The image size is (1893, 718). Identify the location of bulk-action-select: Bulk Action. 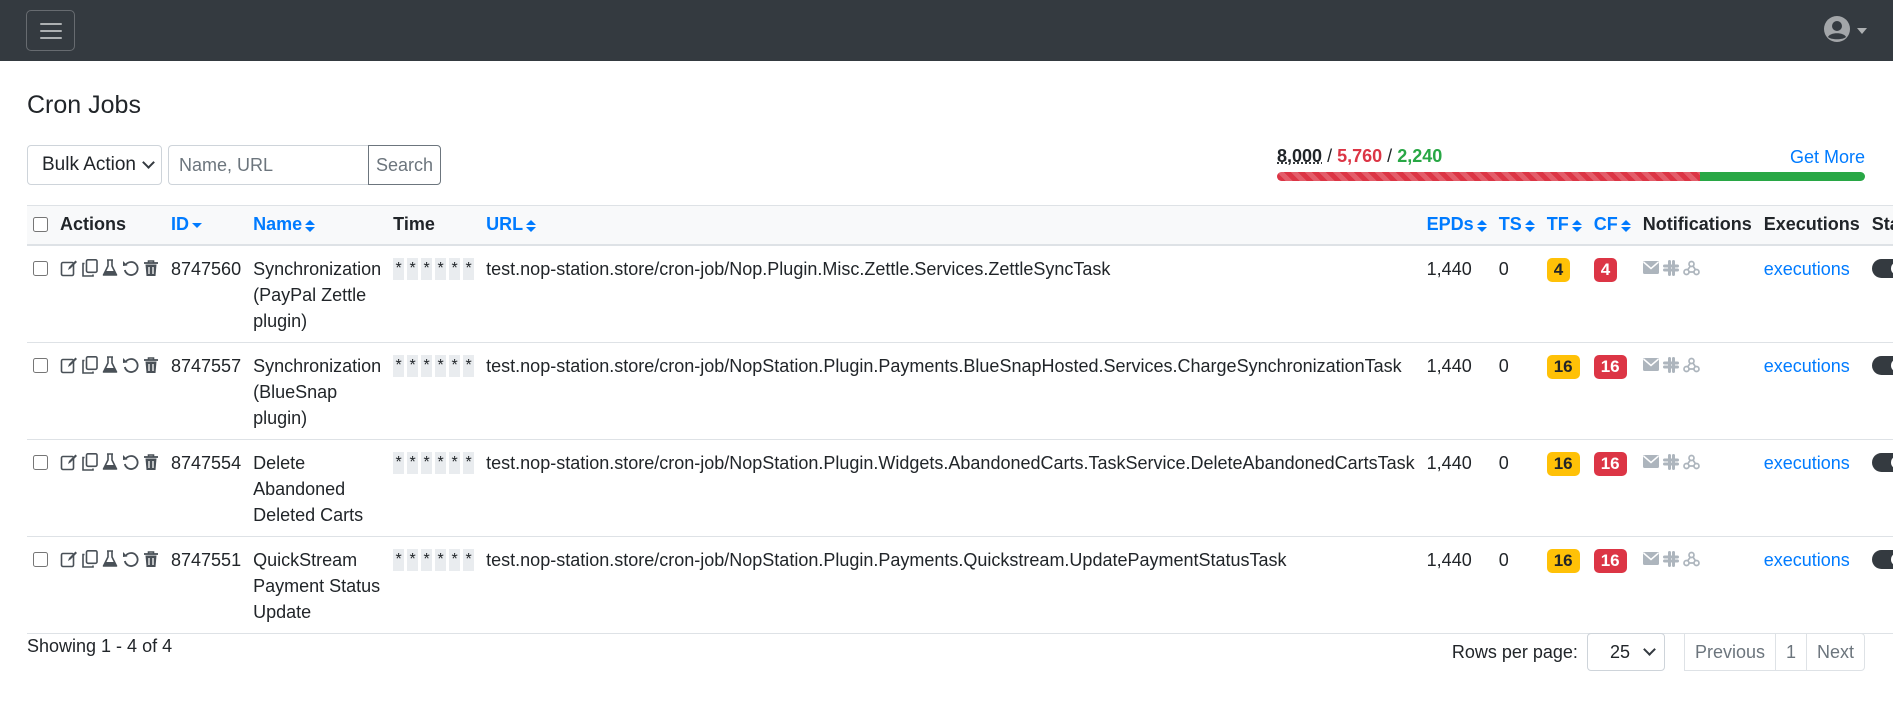
(94, 165).